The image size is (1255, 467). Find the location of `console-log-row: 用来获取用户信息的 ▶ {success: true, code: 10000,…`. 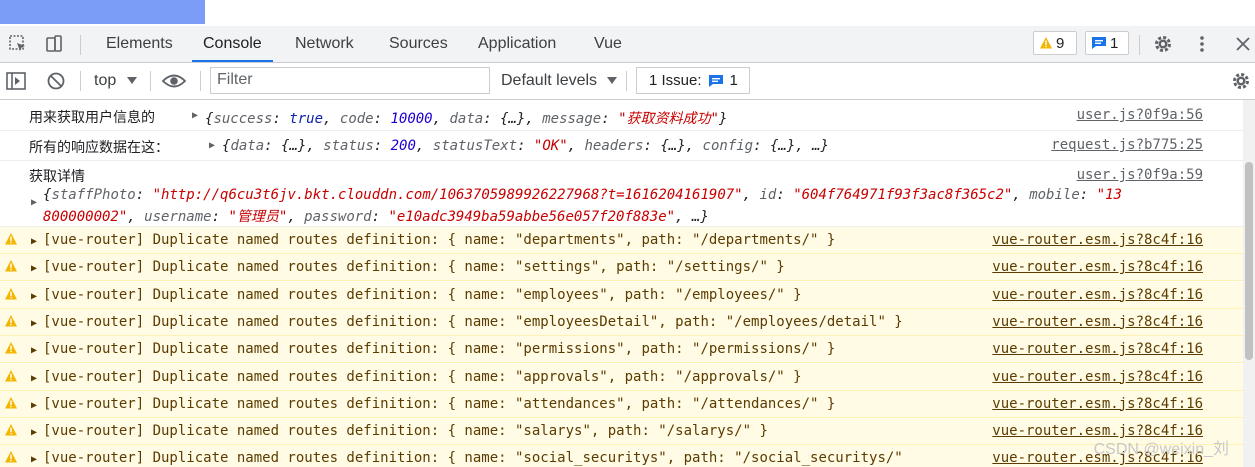

console-log-row: 用来获取用户信息的 ▶ {success: true, code: 10000,… is located at coordinates (621, 115).